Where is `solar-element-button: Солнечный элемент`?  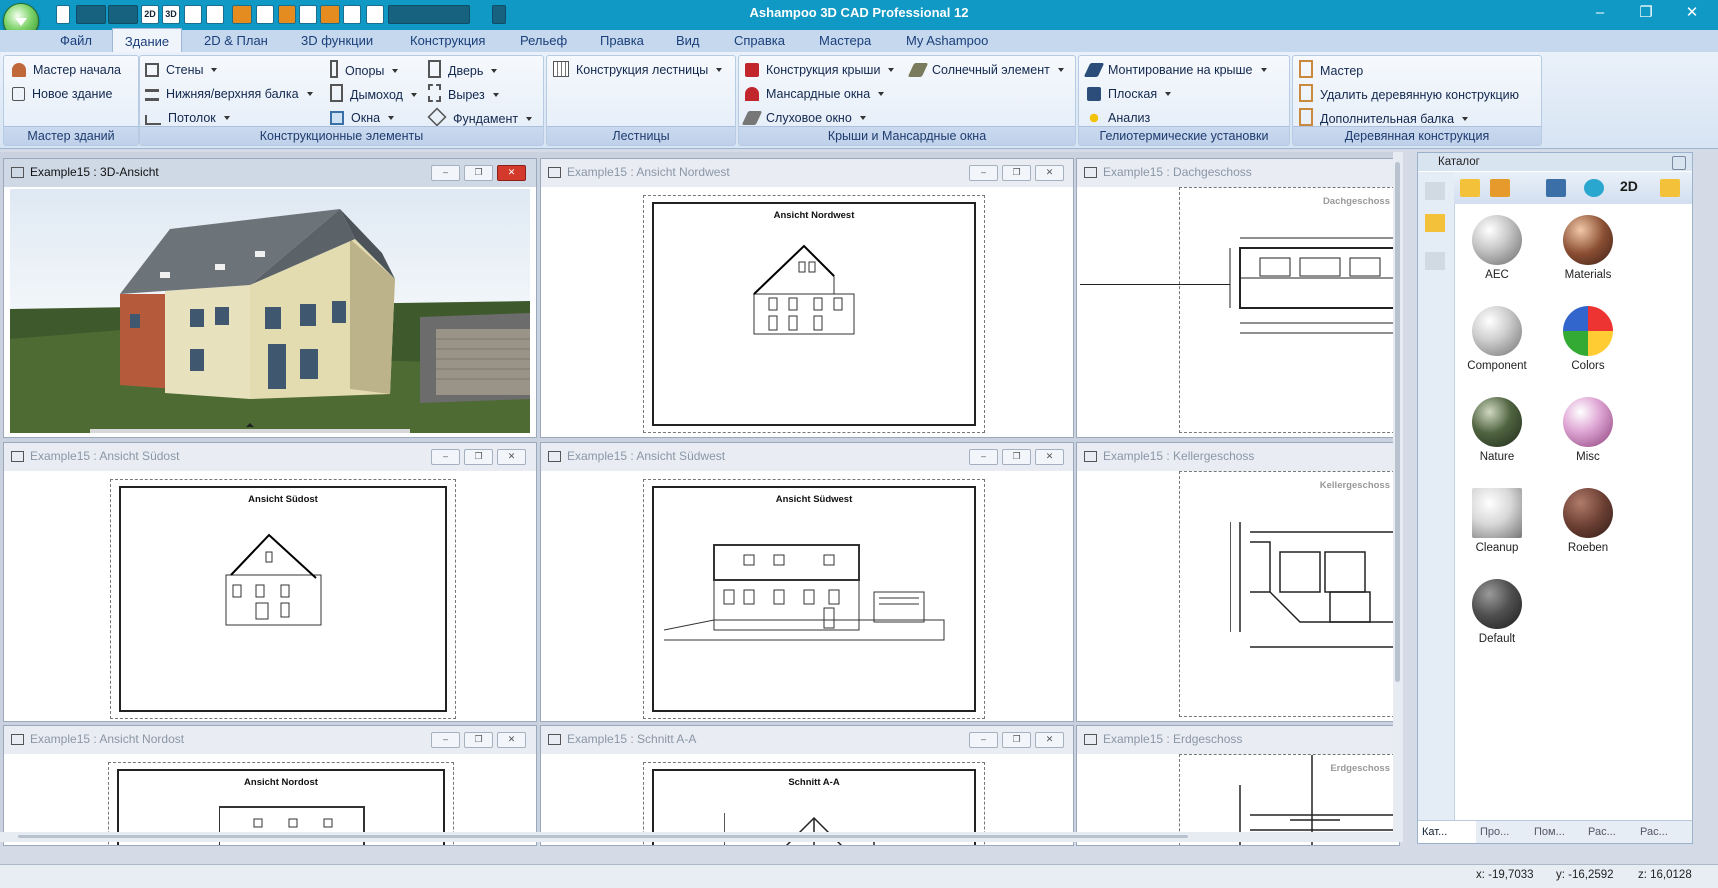 solar-element-button: Солнечный элемент is located at coordinates (985, 70).